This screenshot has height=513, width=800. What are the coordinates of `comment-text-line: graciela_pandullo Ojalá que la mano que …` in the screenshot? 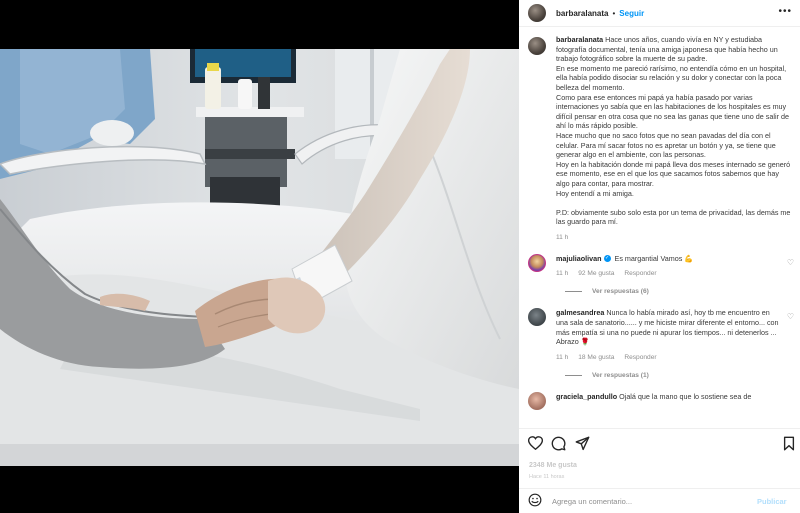 It's located at (669, 397).